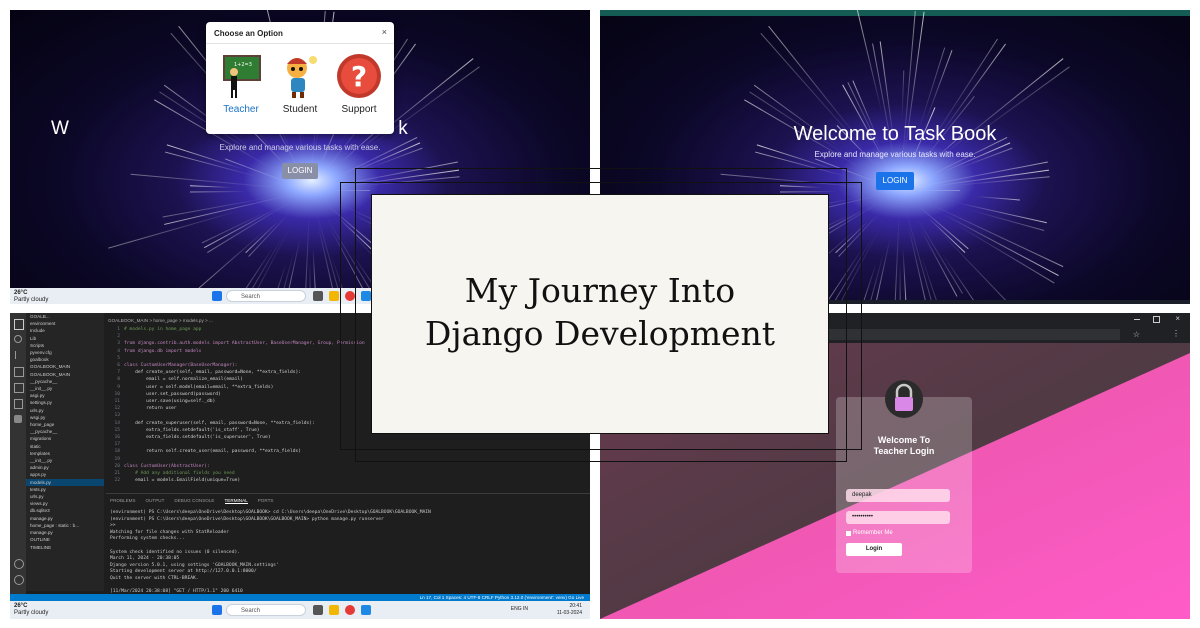 The image size is (1200, 628). What do you see at coordinates (241, 83) in the screenshot?
I see `option-teacher: 1+2=3 Teacher` at bounding box center [241, 83].